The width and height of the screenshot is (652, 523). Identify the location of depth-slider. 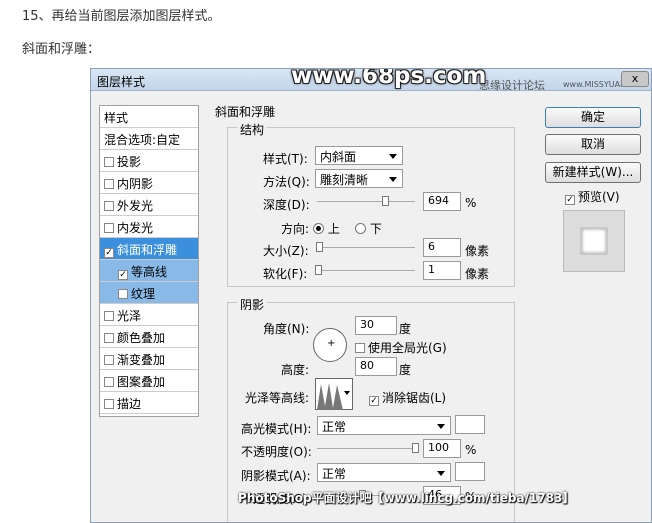
(366, 201).